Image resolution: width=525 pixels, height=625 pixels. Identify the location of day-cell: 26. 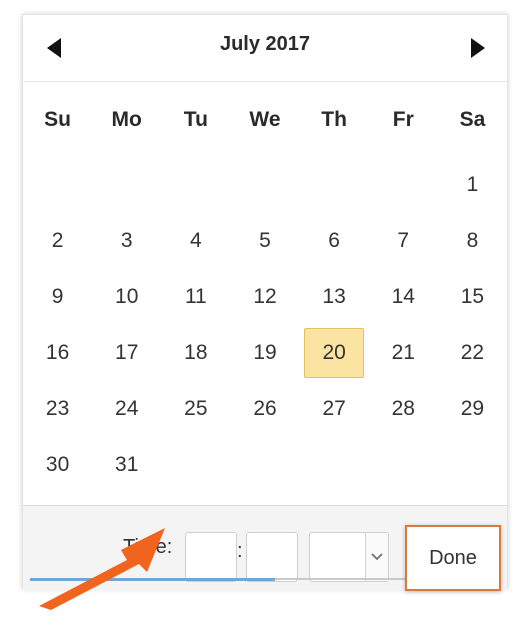
(264, 409).